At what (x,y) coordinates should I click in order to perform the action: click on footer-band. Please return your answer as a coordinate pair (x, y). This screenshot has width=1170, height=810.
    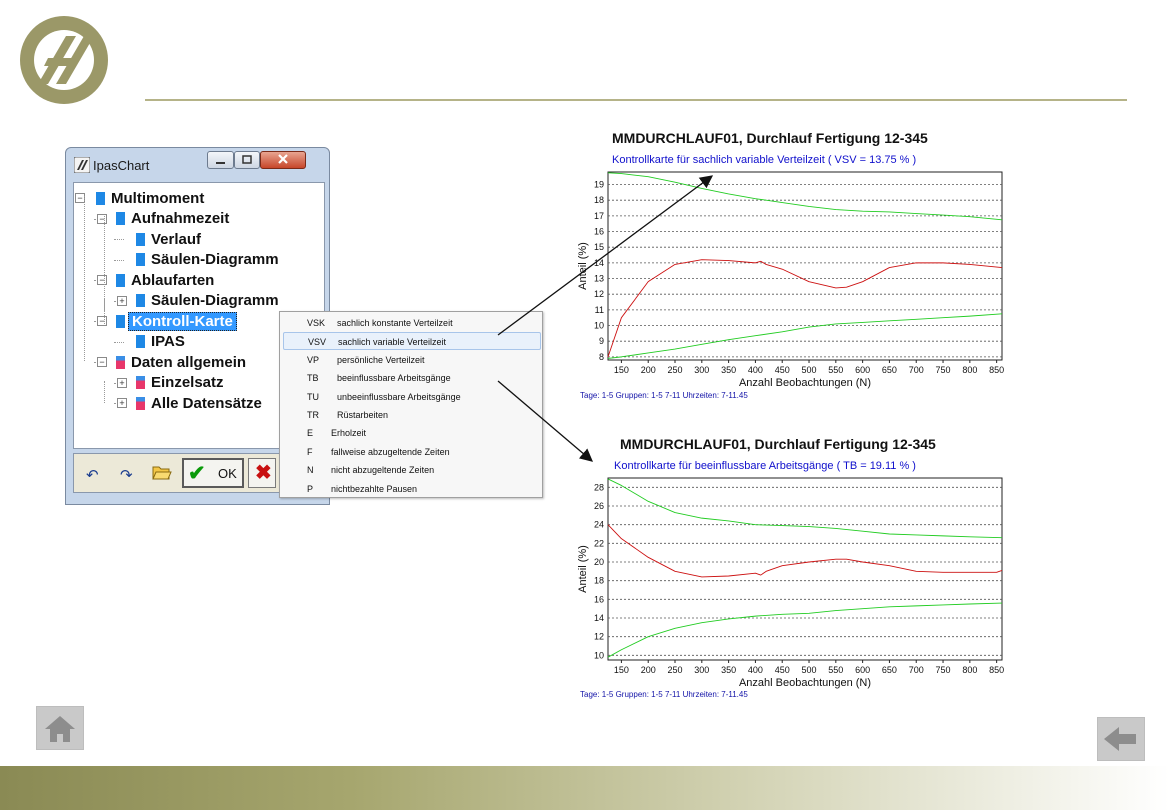
    Looking at the image, I should click on (585, 788).